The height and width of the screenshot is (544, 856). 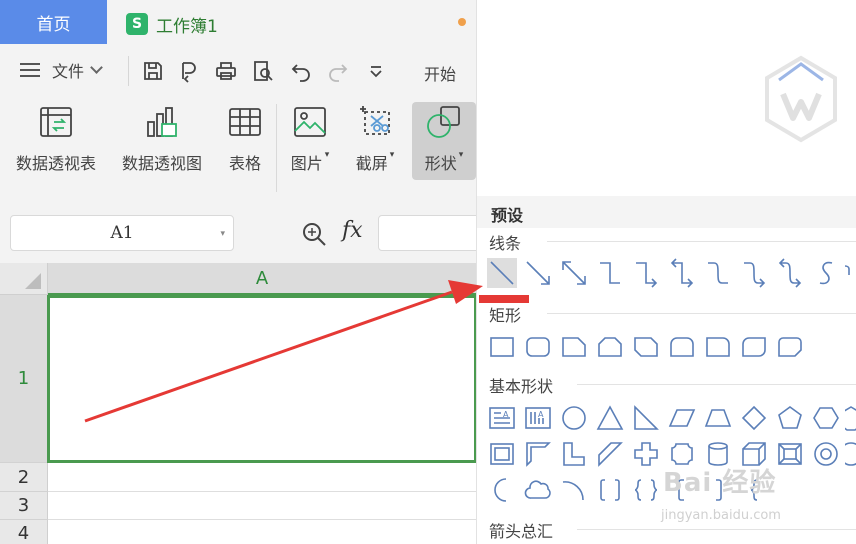 I want to click on line-shape-elbow, so click(x=610, y=273).